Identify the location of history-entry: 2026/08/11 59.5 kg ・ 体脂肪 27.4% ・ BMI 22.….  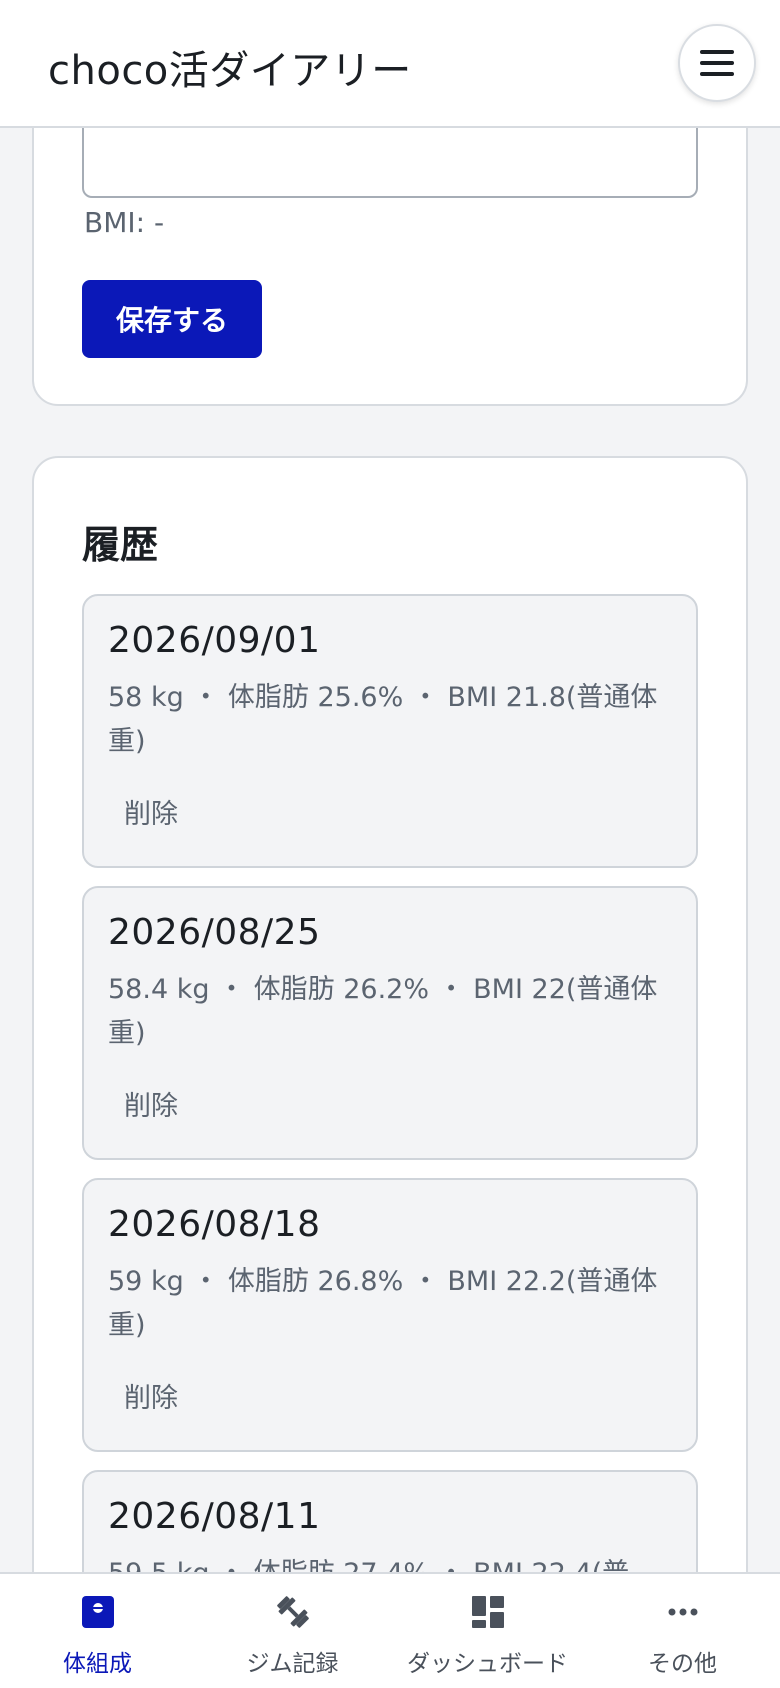
(390, 1521).